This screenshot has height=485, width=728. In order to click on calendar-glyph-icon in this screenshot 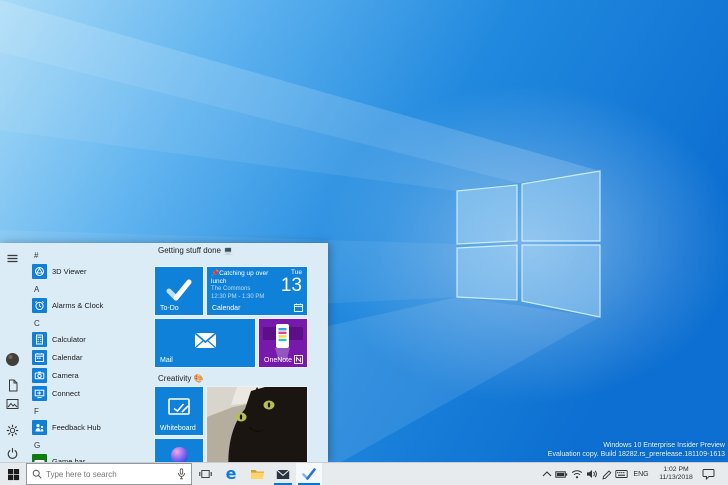, I will do `click(298, 307)`.